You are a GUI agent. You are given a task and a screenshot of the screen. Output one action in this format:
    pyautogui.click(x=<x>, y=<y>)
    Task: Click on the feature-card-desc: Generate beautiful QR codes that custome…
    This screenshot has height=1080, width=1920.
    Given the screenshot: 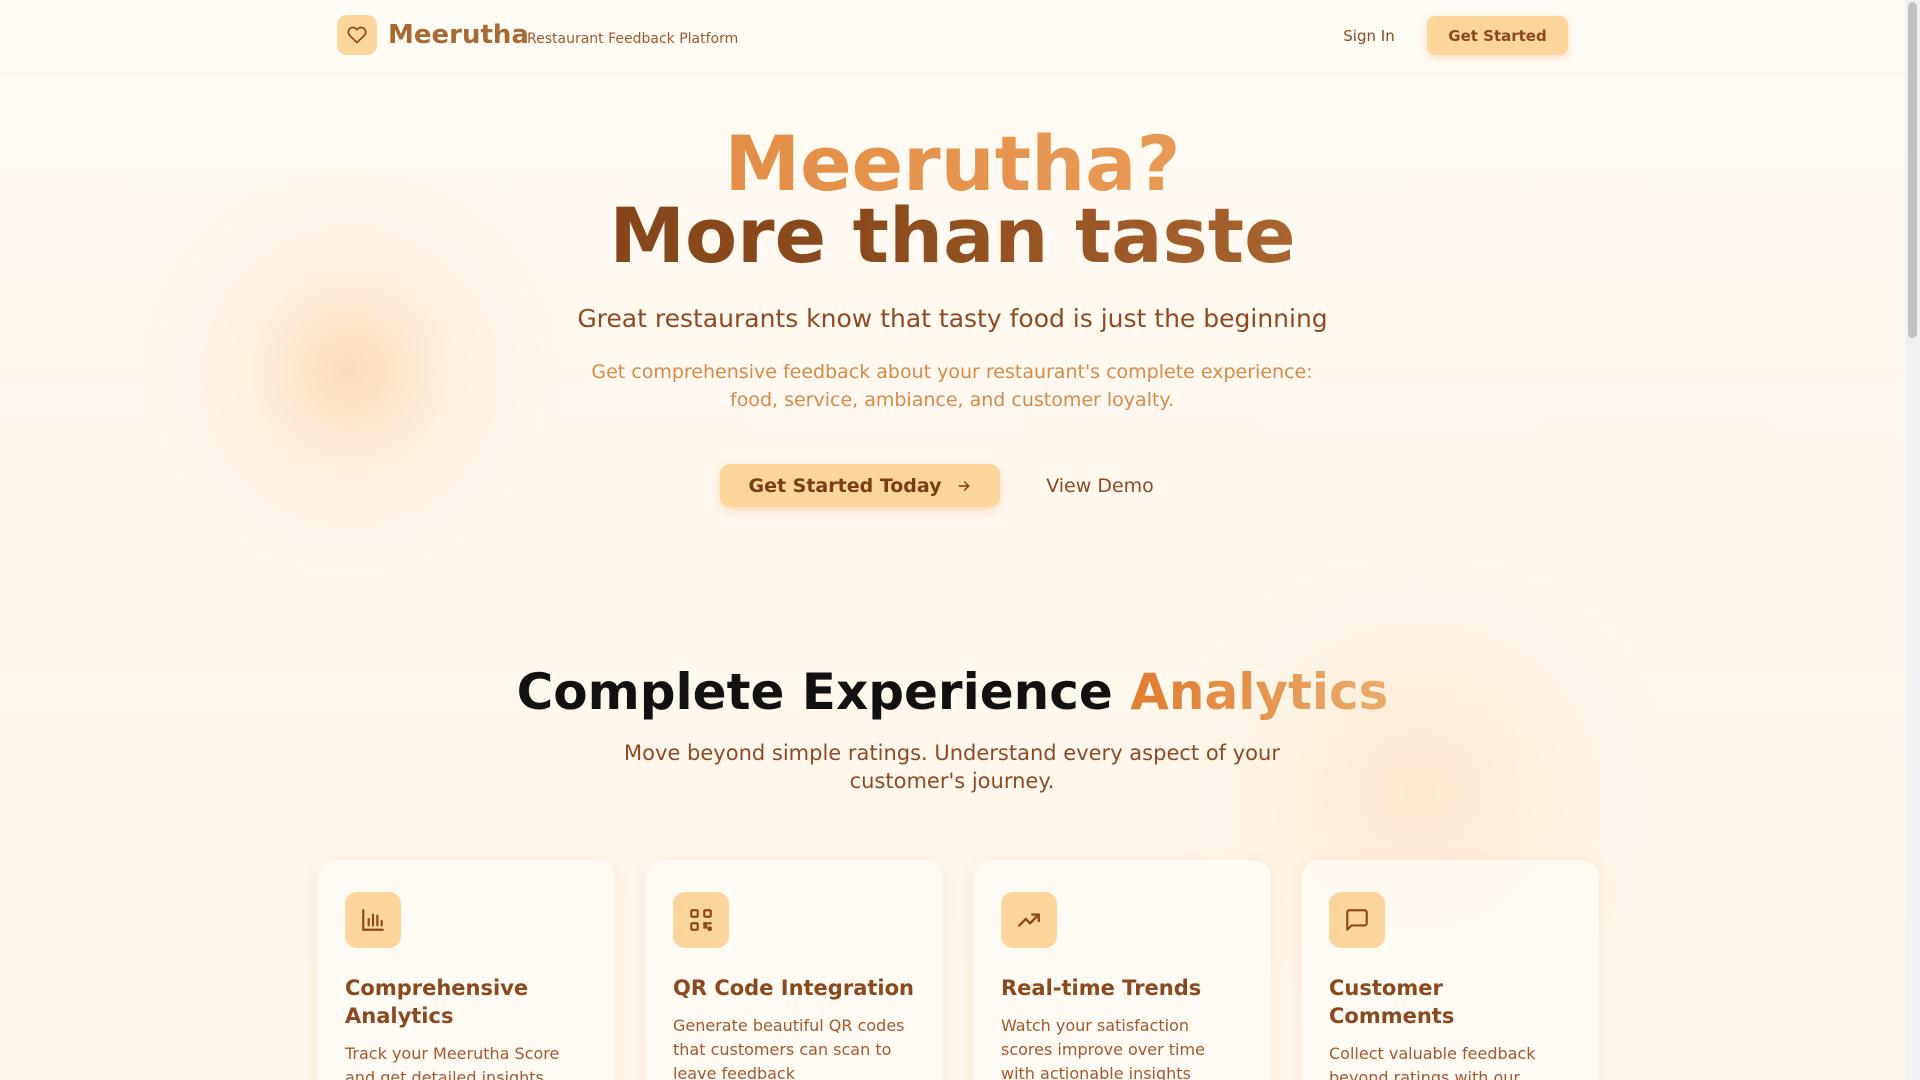 What is the action you would take?
    pyautogui.click(x=789, y=1048)
    